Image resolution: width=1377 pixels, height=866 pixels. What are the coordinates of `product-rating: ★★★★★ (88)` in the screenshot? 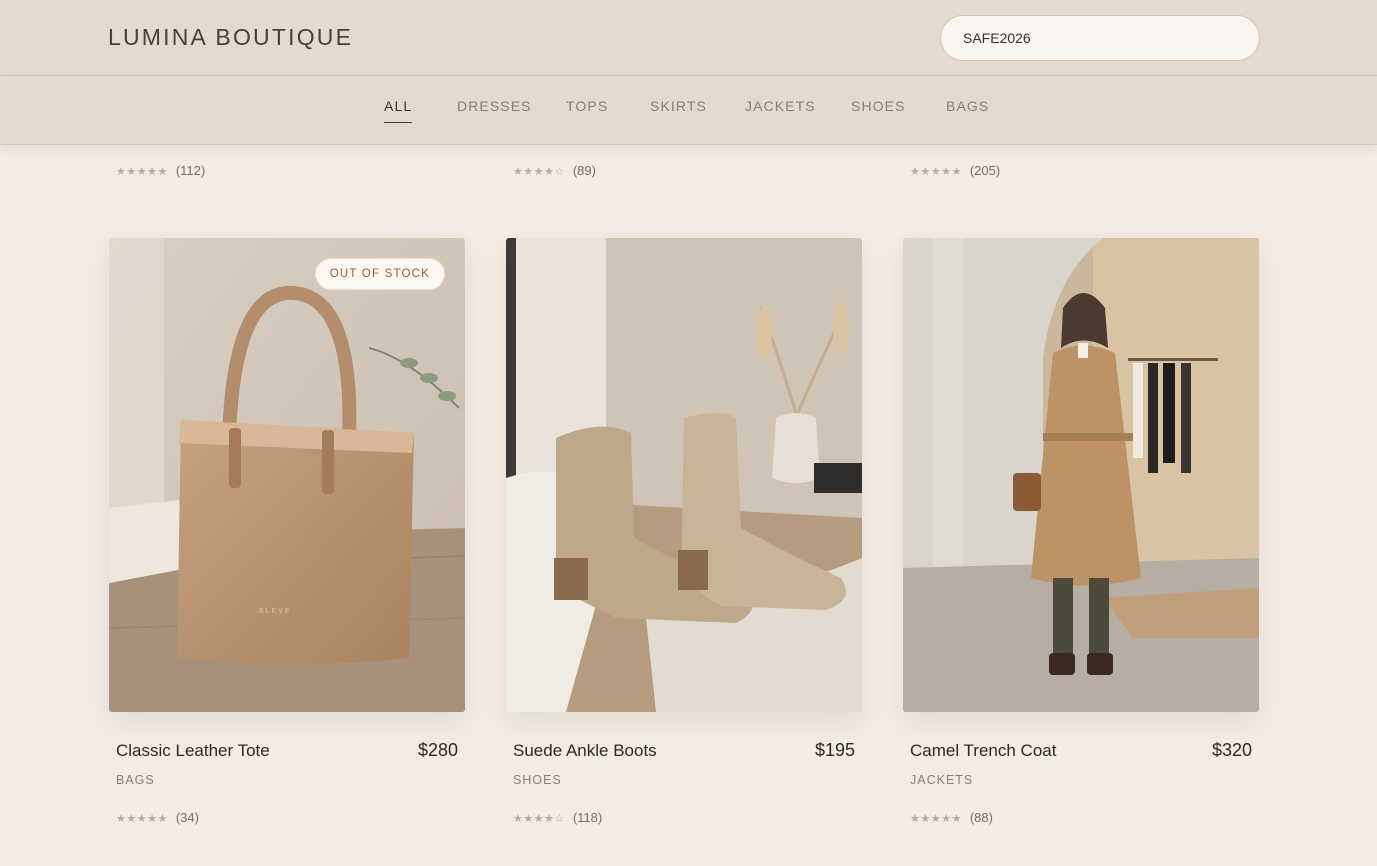 It's located at (951, 817).